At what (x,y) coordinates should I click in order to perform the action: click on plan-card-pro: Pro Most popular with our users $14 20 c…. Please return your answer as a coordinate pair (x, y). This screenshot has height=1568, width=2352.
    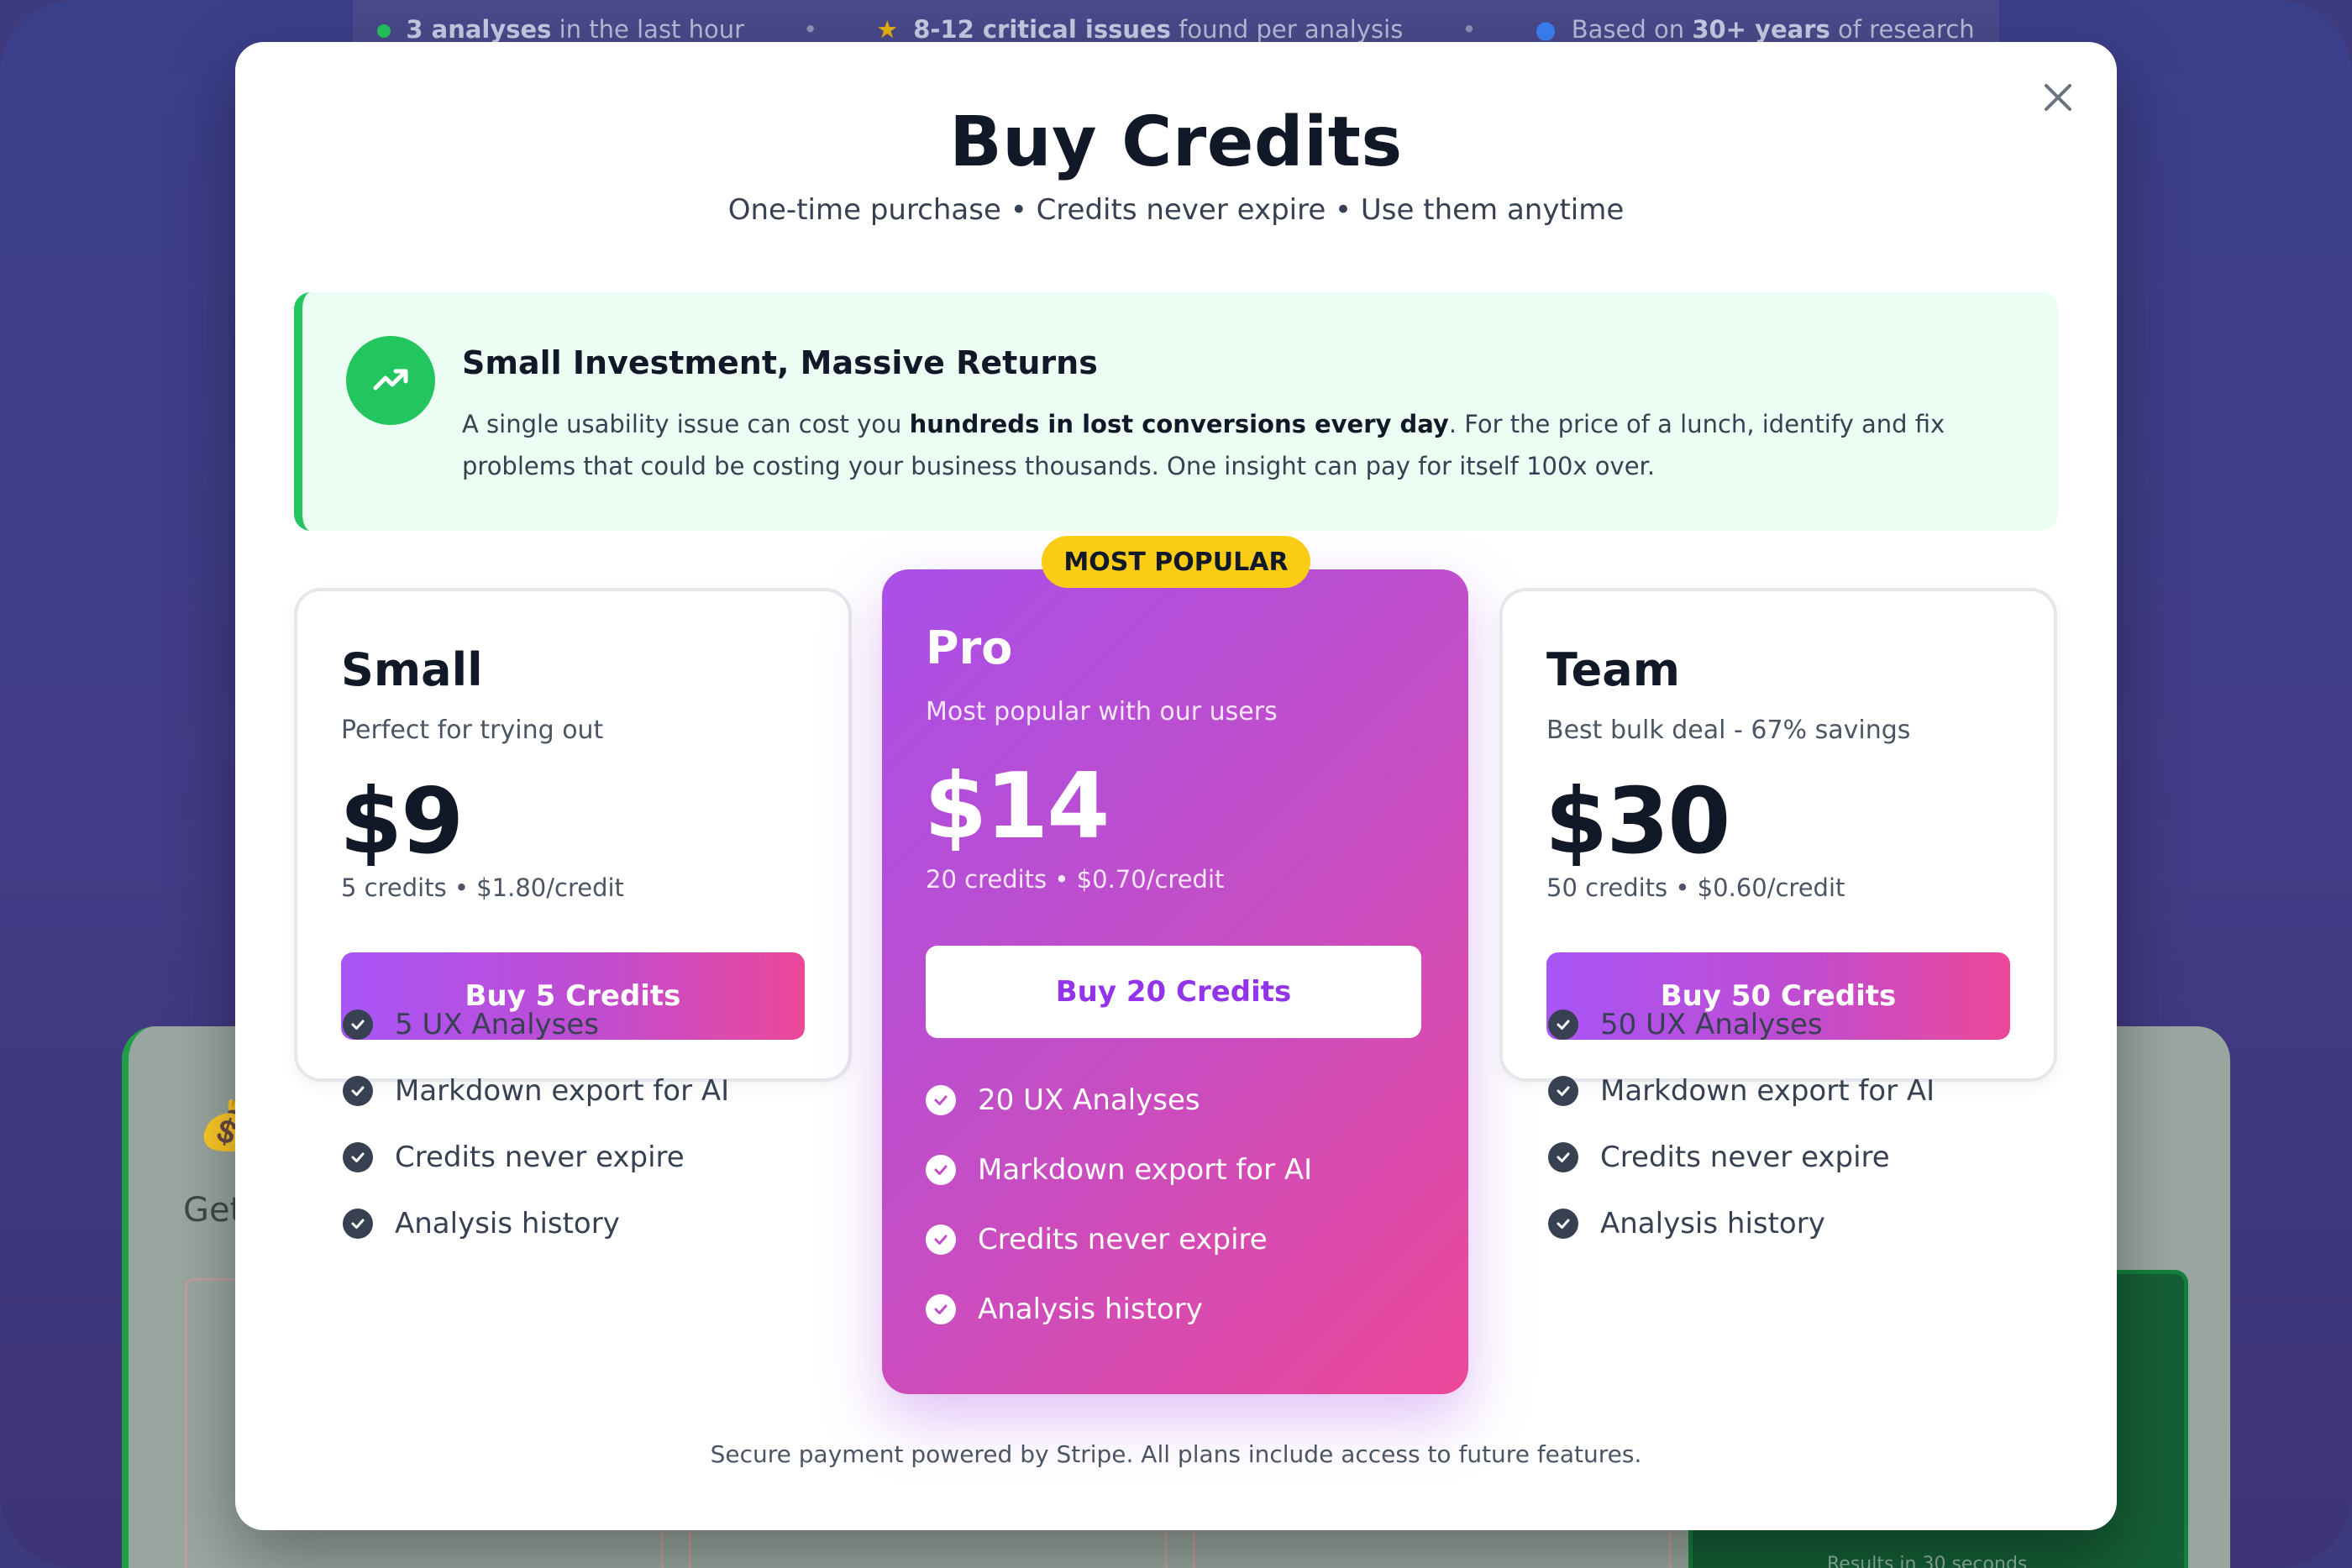
    Looking at the image, I should click on (1175, 981).